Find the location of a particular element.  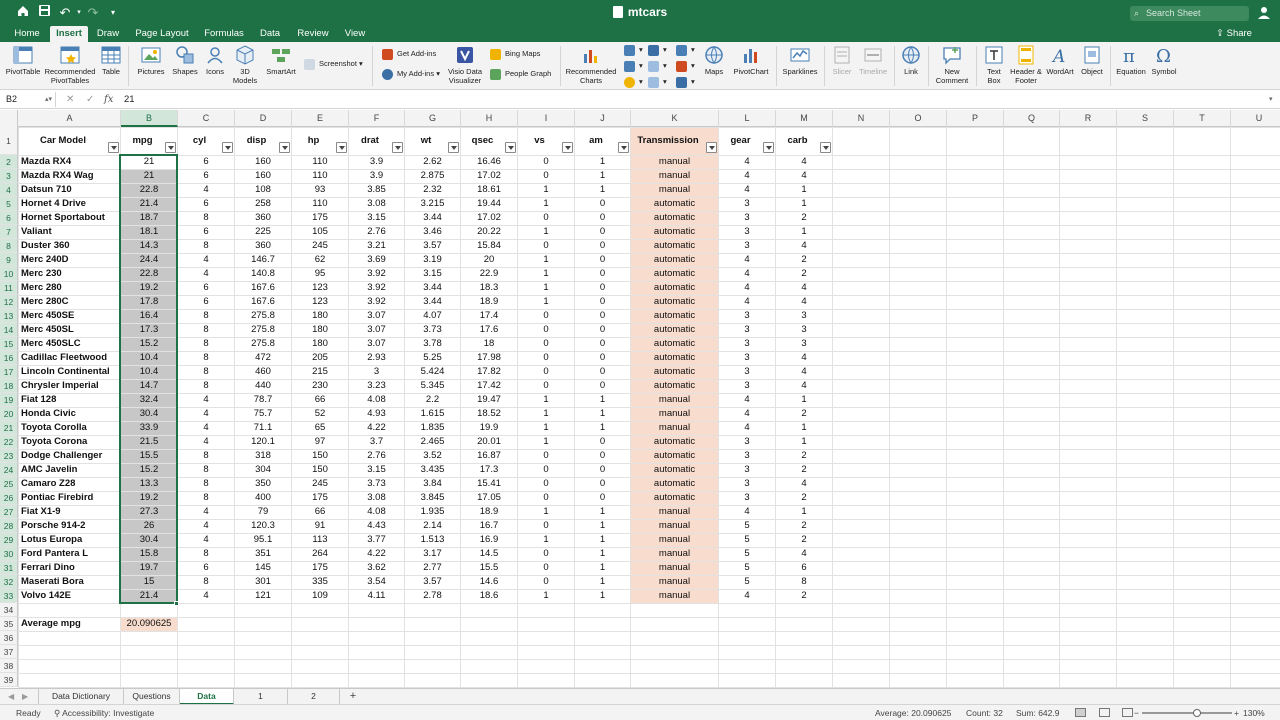

cell-hp: 175 is located at coordinates (320, 498).